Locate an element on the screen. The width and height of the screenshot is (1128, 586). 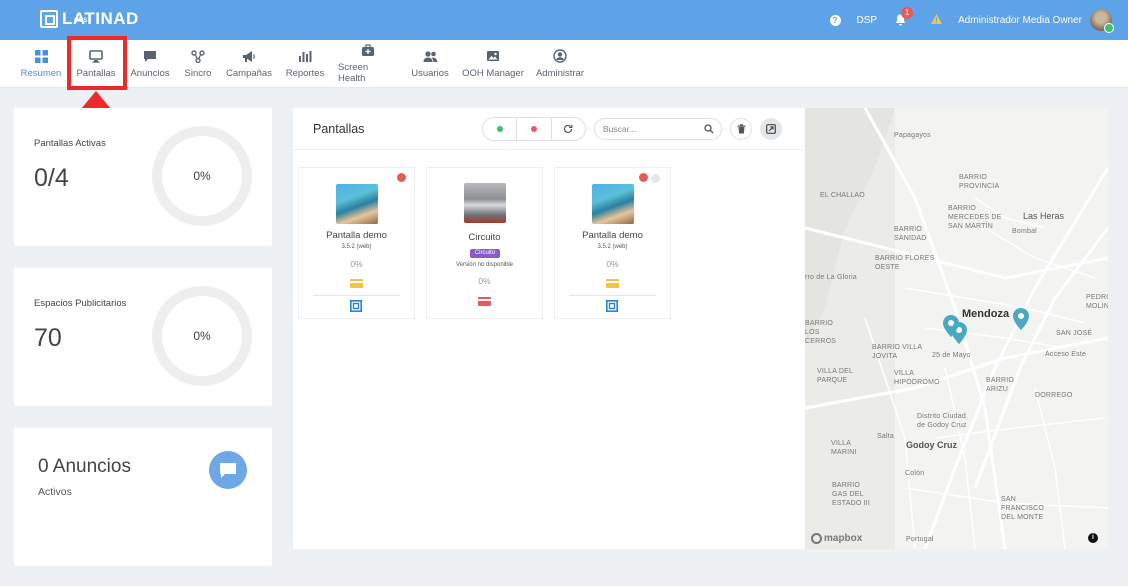
nav-item-usuarios: Usuarios is located at coordinates (430, 64).